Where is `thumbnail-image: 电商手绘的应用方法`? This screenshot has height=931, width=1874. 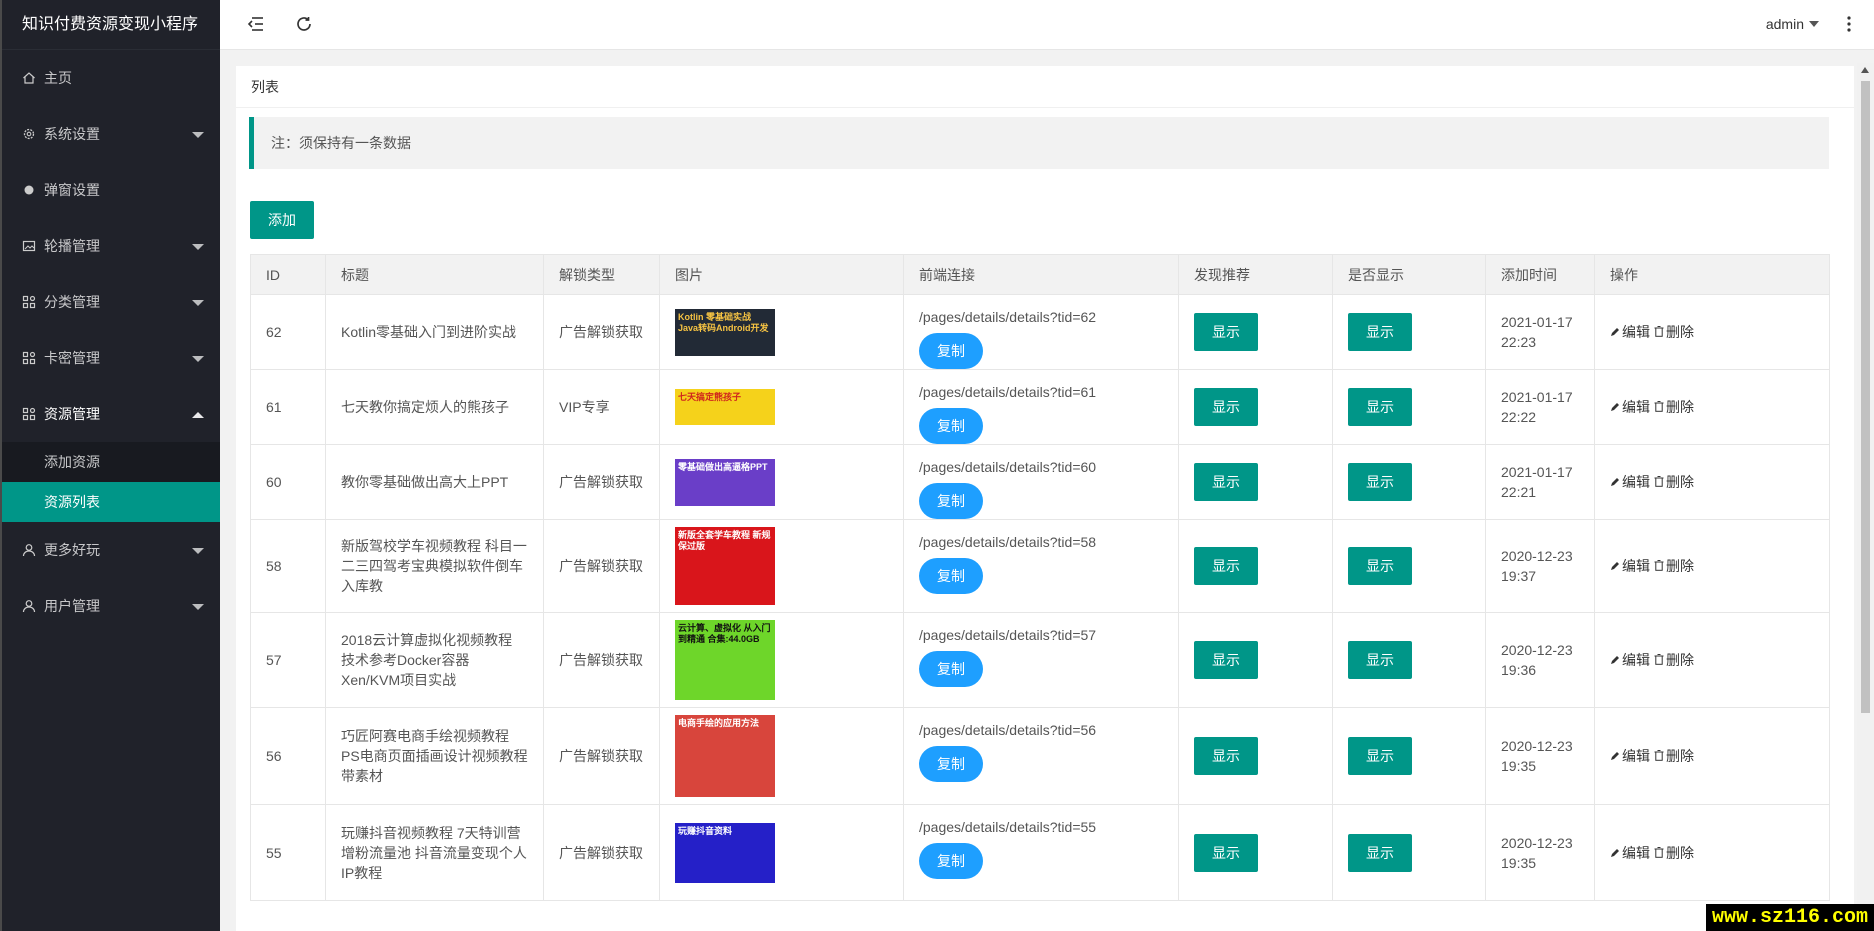
thumbnail-image: 电商手绘的应用方法 is located at coordinates (725, 756).